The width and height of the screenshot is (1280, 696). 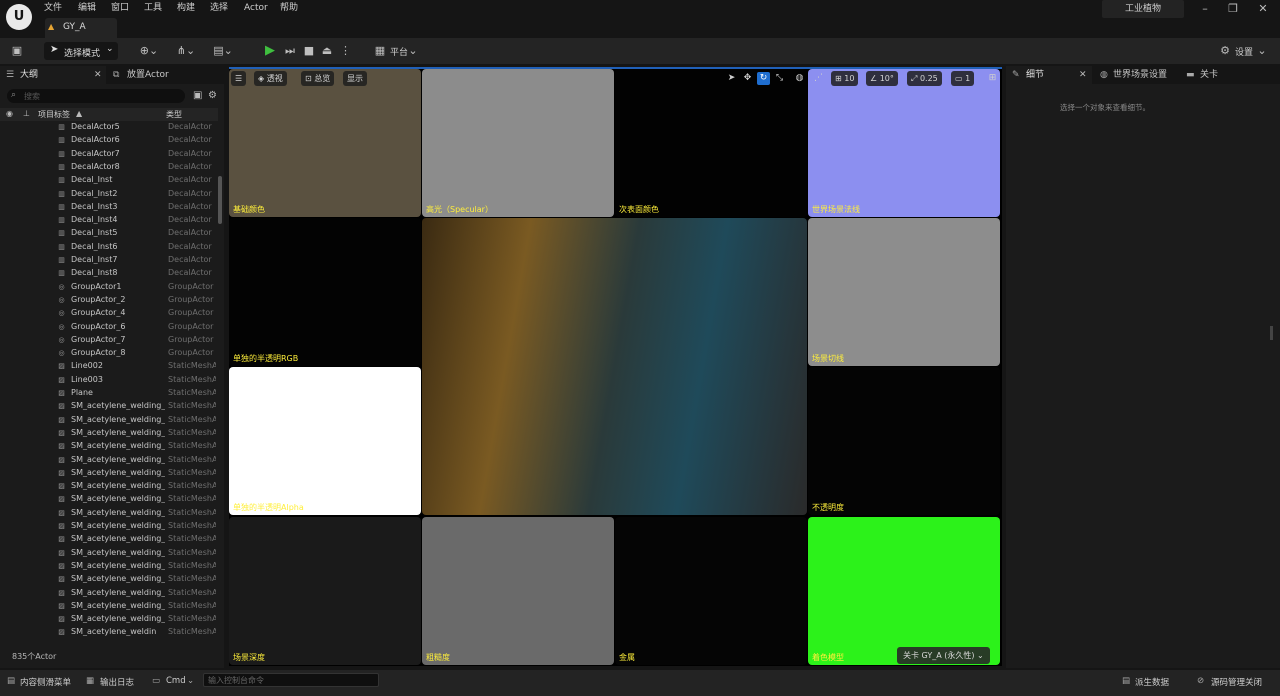 What do you see at coordinates (318, 78) in the screenshot?
I see `view-mode-button: ⊡ 总览` at bounding box center [318, 78].